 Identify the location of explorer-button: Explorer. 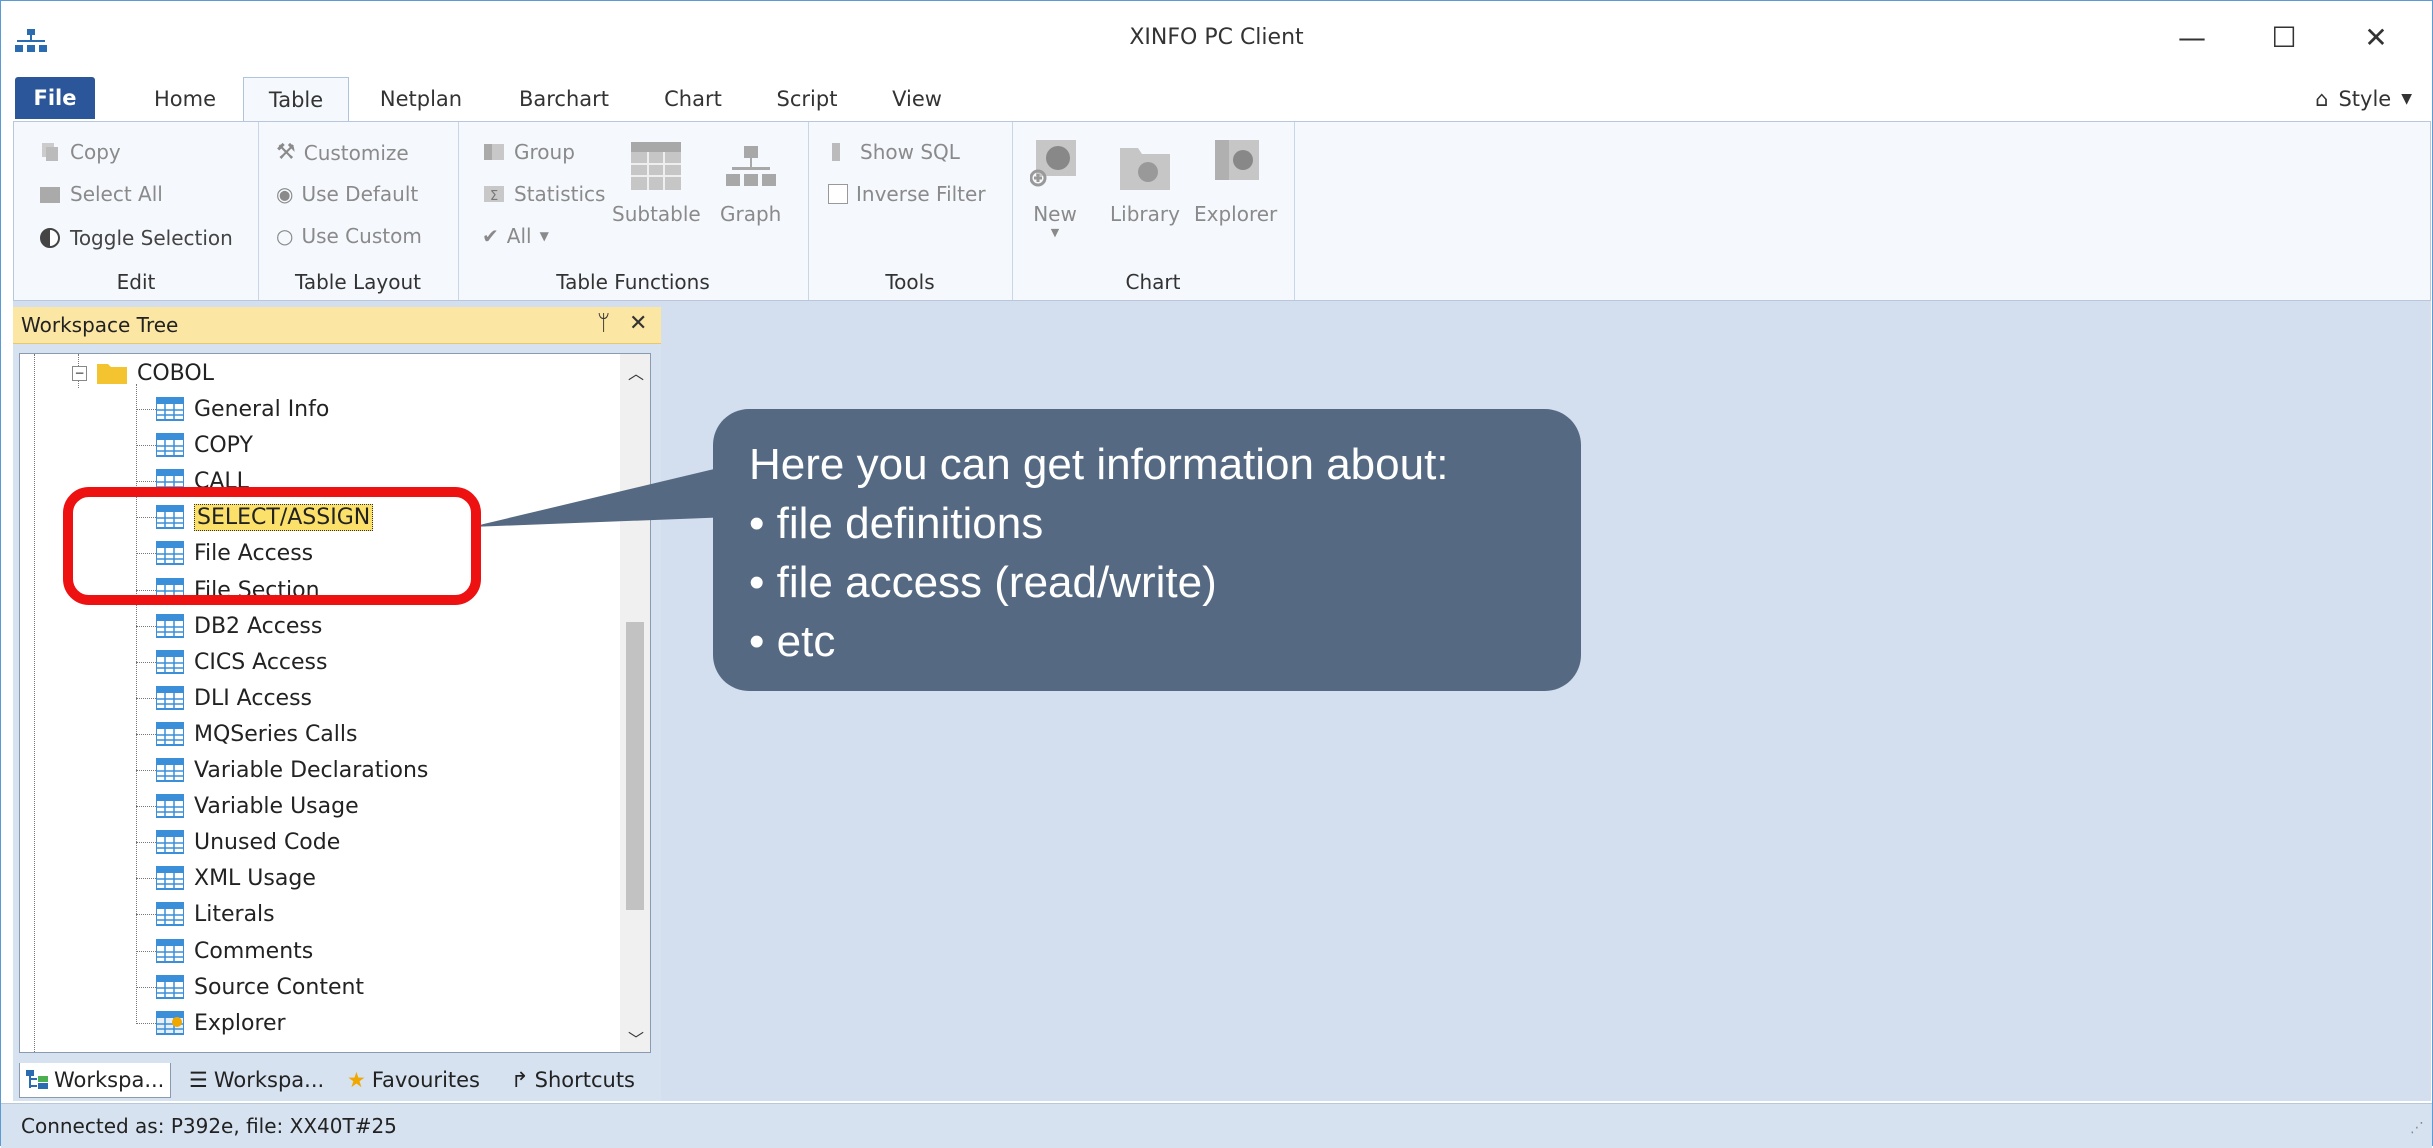
(1235, 183).